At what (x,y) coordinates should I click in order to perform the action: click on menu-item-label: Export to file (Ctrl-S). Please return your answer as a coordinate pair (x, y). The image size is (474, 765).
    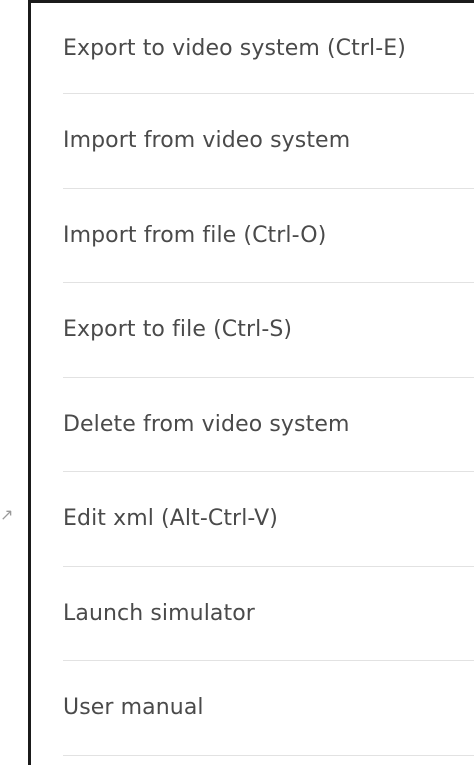
    Looking at the image, I should click on (178, 330).